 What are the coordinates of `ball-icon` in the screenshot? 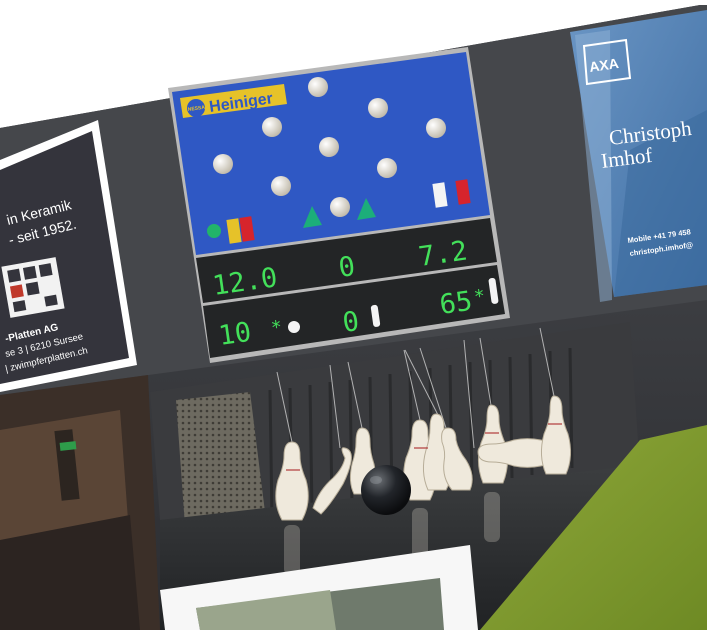 It's located at (294, 327).